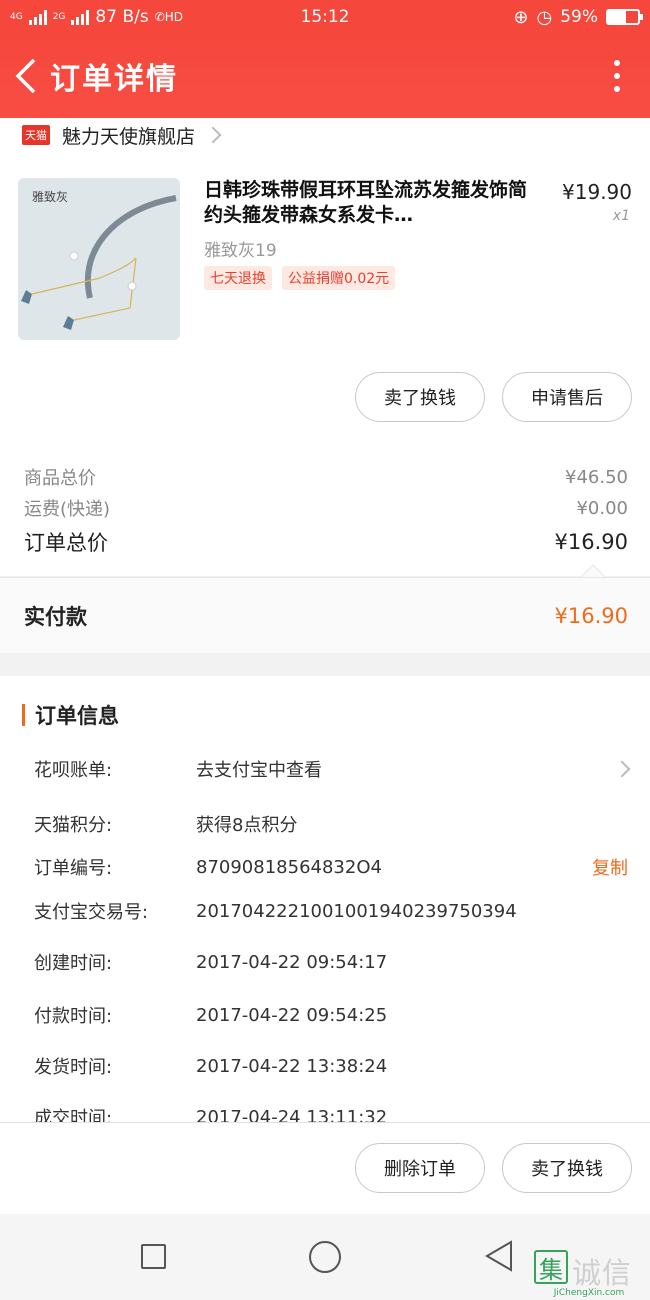  I want to click on tag-charity: 公益捐赠0.02元, so click(339, 278).